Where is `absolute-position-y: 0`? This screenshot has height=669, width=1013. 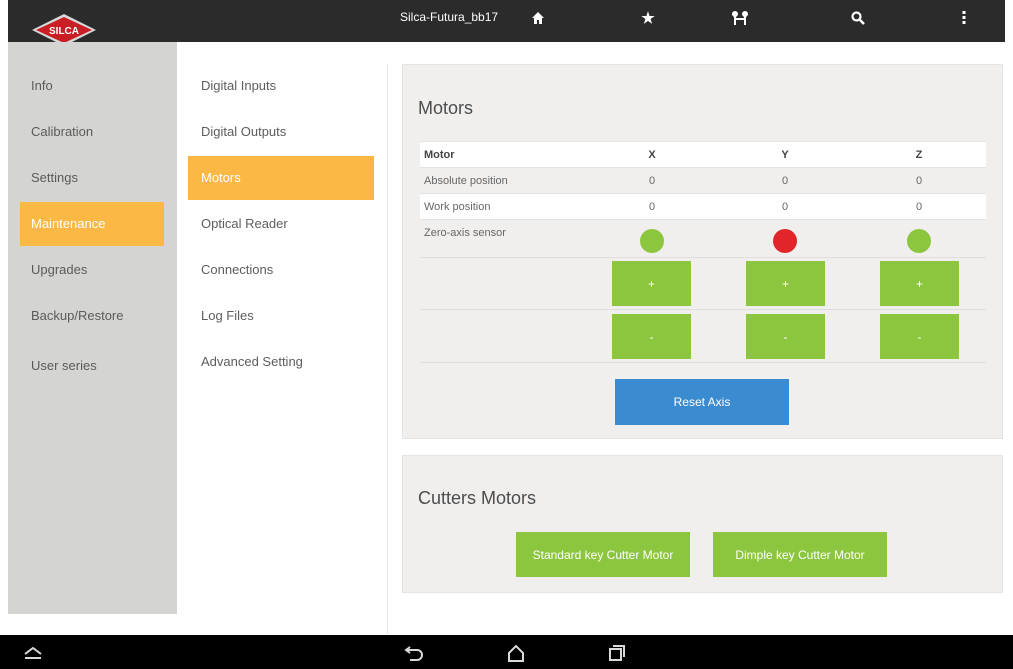
absolute-position-y: 0 is located at coordinates (785, 181).